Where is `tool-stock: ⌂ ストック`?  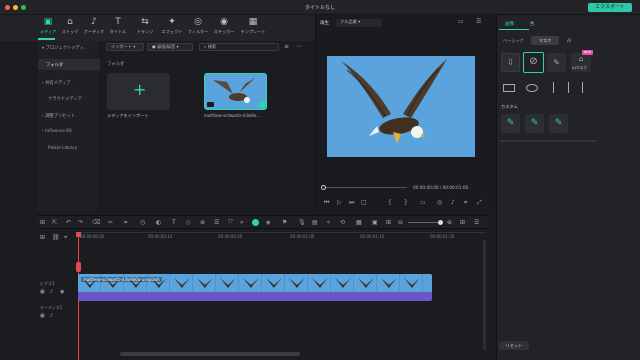
tool-stock: ⌂ ストック is located at coordinates (70, 26).